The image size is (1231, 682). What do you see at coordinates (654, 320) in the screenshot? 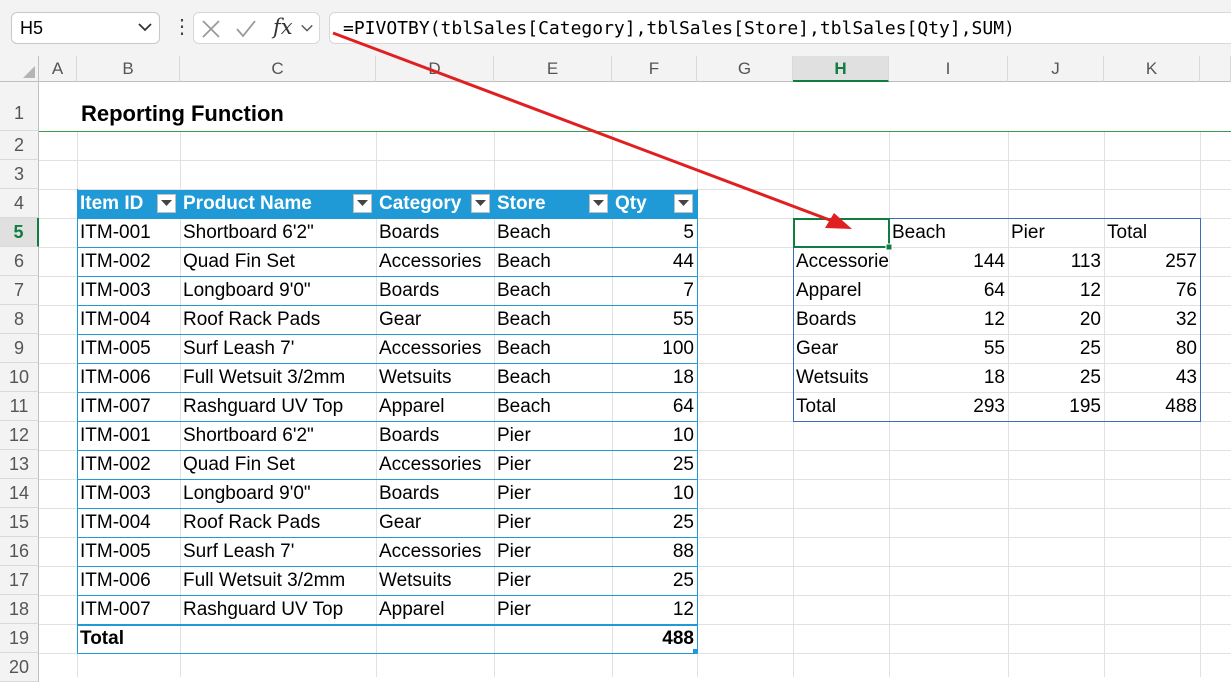
I see `table-cell-qty: 55` at bounding box center [654, 320].